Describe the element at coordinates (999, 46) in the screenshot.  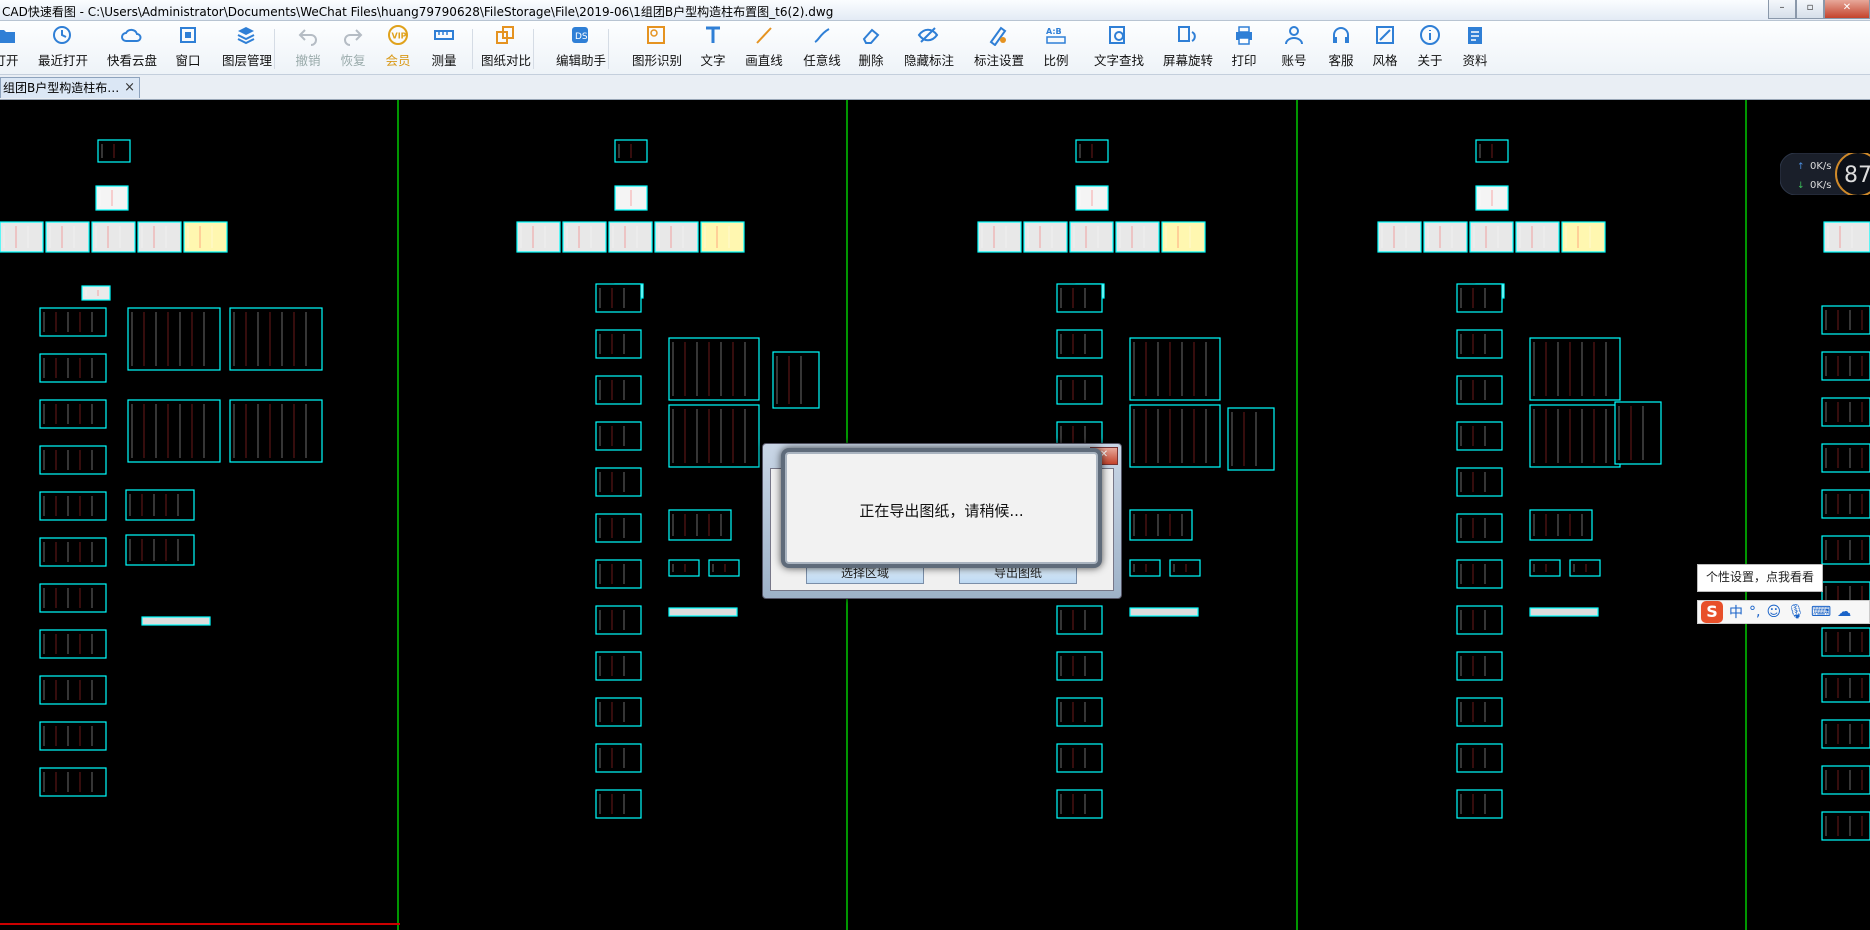
I see `toolbar-button-annotation-settings: 标注设置` at that location.